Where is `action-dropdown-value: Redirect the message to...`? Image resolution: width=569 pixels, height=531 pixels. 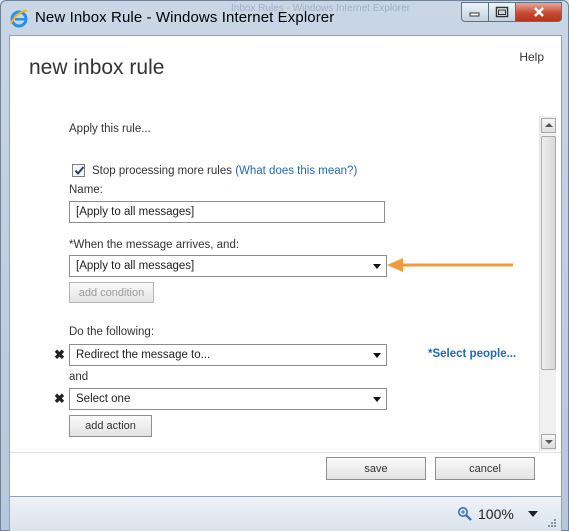
action-dropdown-value: Redirect the message to... is located at coordinates (143, 355).